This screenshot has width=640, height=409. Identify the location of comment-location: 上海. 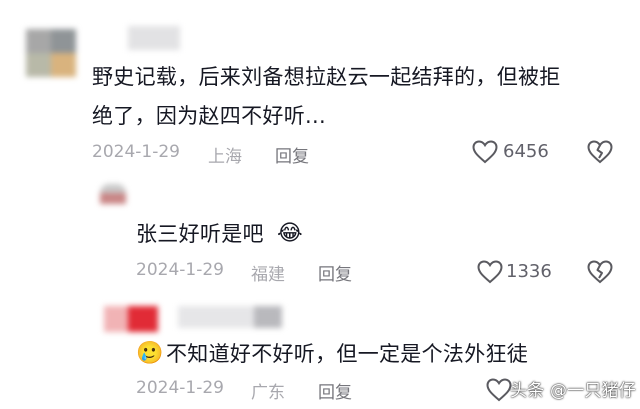
(225, 157).